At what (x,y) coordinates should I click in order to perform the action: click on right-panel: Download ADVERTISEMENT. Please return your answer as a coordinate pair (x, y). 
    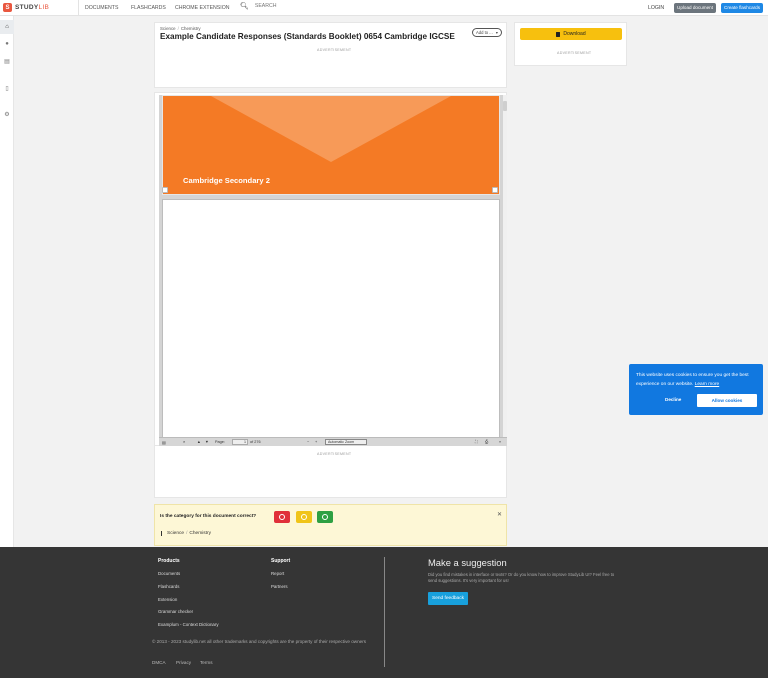
    Looking at the image, I should click on (570, 44).